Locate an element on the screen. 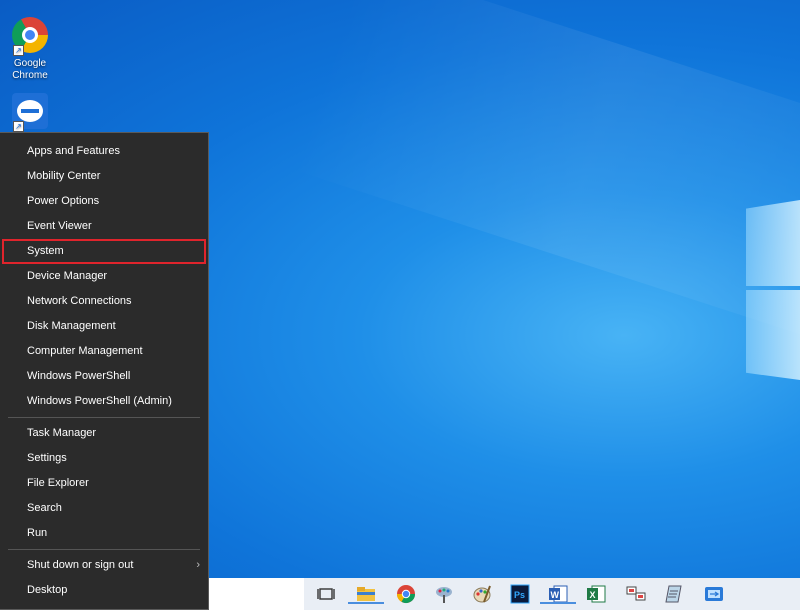 The height and width of the screenshot is (610, 800). teamviewer-icon is located at coordinates (714, 594).